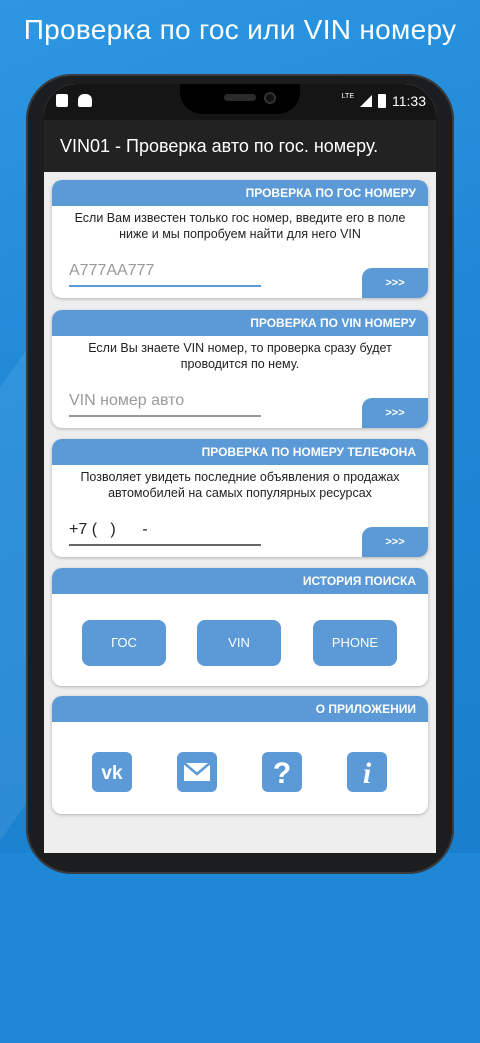  Describe the element at coordinates (240, 755) in the screenshot. I see `card-about-app: О ПРИЛОЖЕНИИ vk ? i` at that location.